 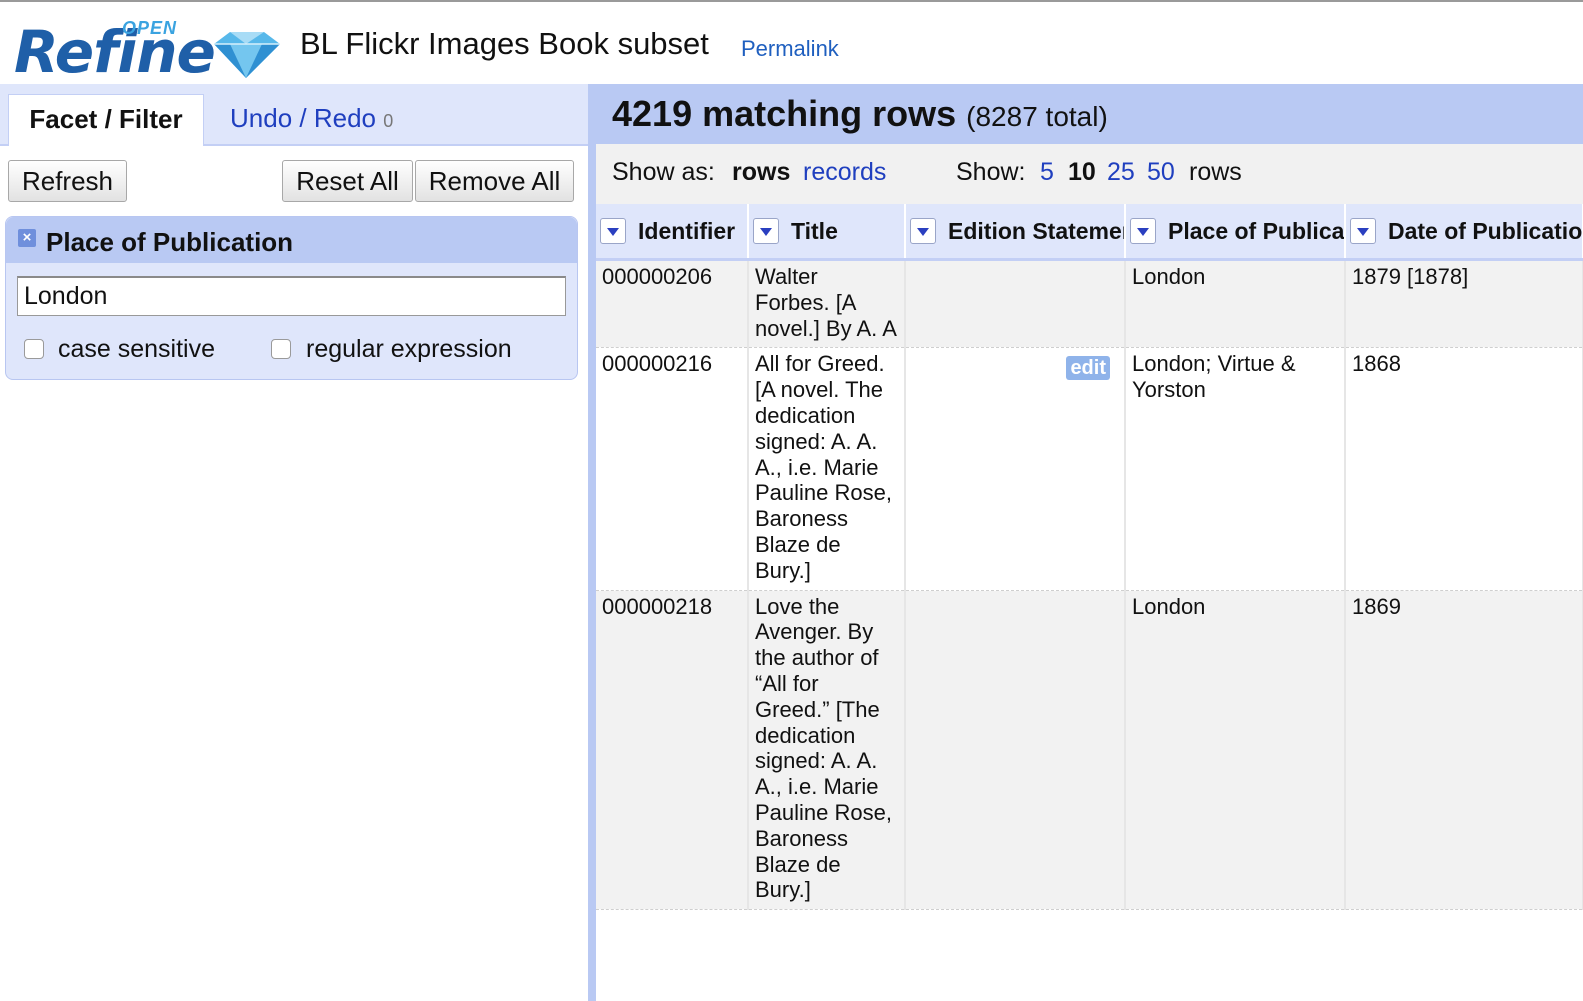 What do you see at coordinates (303, 118) in the screenshot?
I see `tab-undo-redo-label: Undo / Redo` at bounding box center [303, 118].